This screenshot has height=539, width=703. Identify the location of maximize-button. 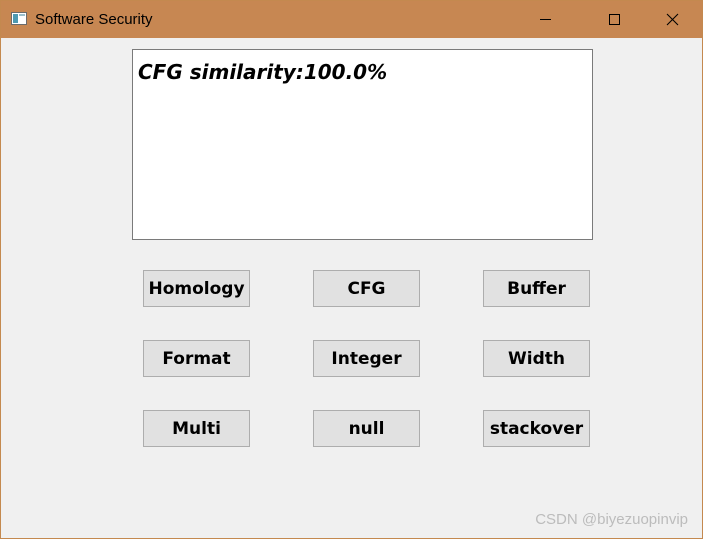
(614, 19).